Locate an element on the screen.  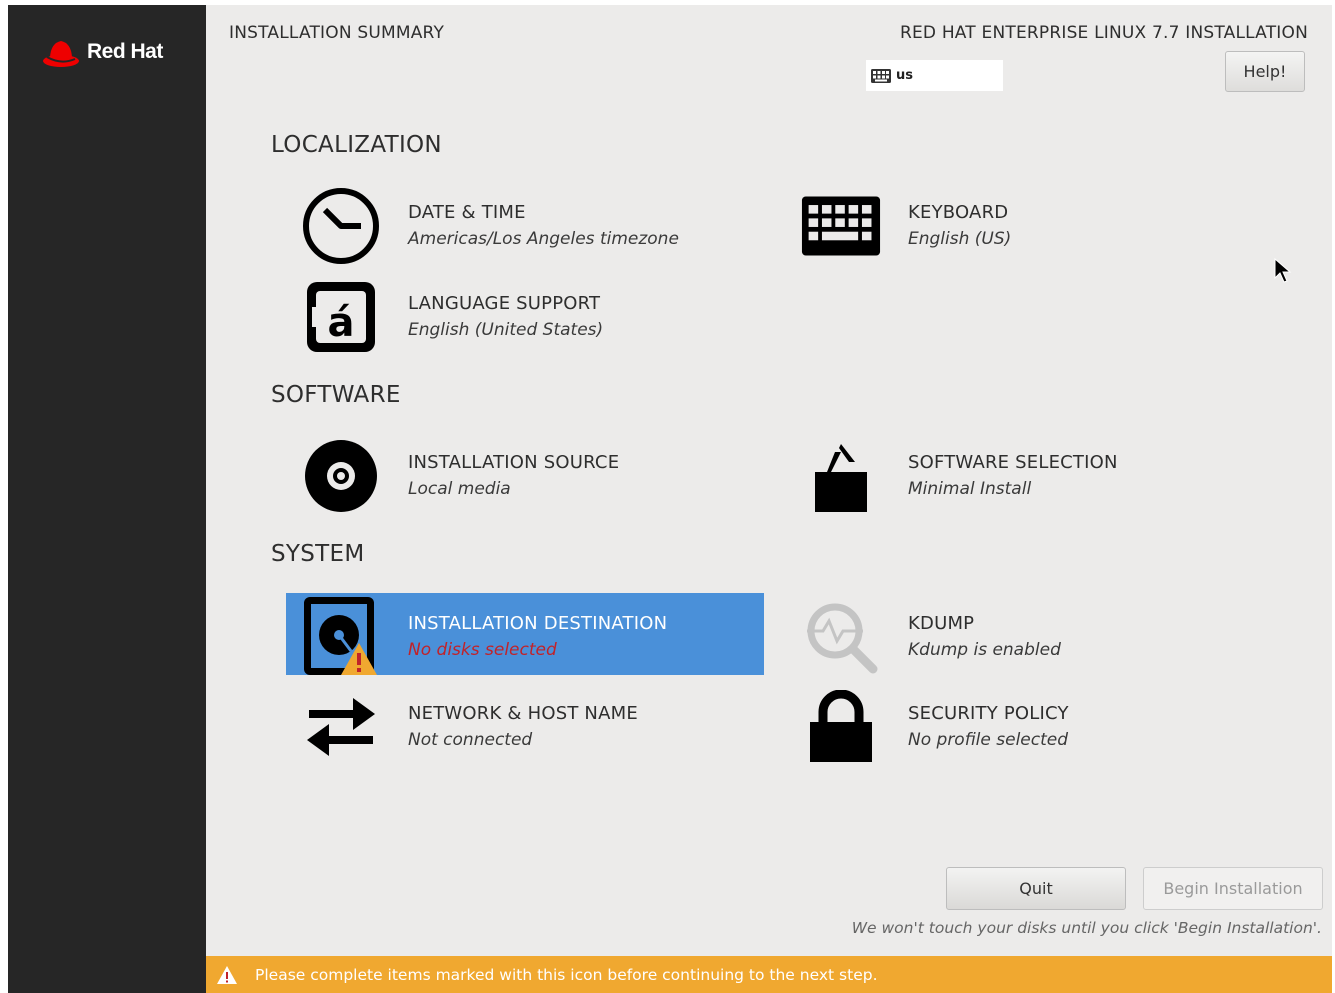
spoke-title: SECURITY POLICY is located at coordinates (988, 713).